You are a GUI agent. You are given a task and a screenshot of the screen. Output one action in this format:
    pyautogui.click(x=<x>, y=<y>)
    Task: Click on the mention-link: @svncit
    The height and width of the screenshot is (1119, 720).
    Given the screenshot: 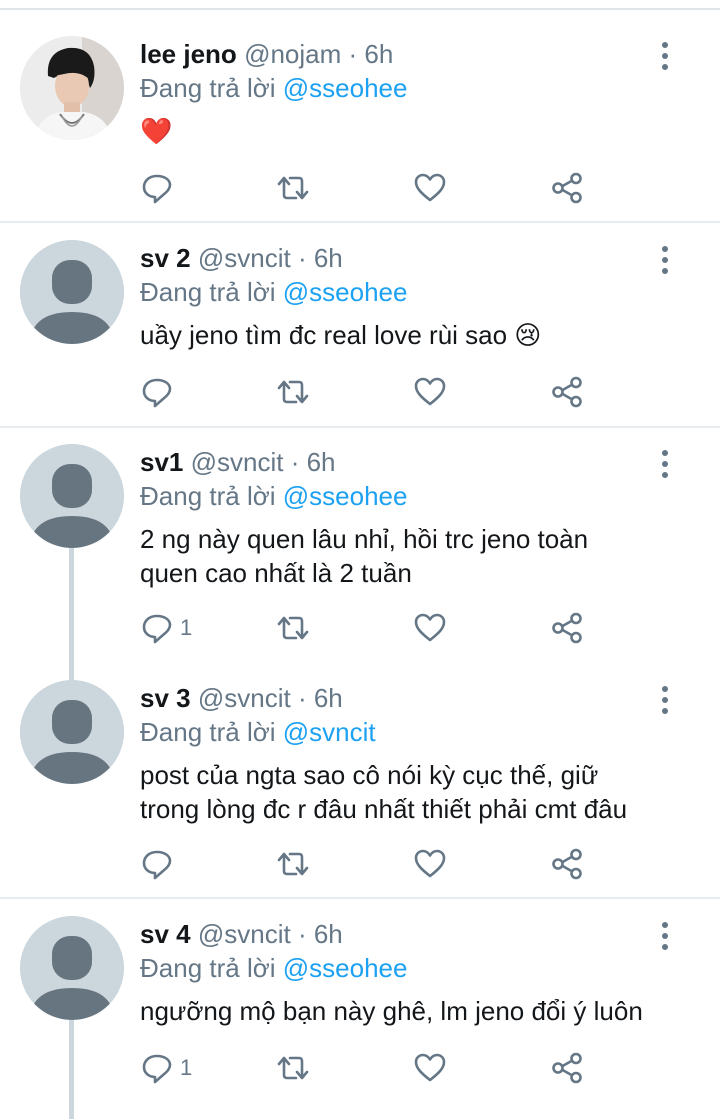 What is the action you would take?
    pyautogui.click(x=329, y=732)
    